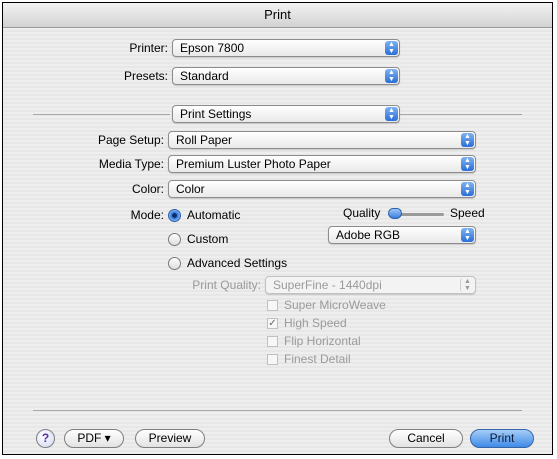 This screenshot has height=459, width=557. What do you see at coordinates (368, 235) in the screenshot?
I see `color-space-value: Adobe RGB` at bounding box center [368, 235].